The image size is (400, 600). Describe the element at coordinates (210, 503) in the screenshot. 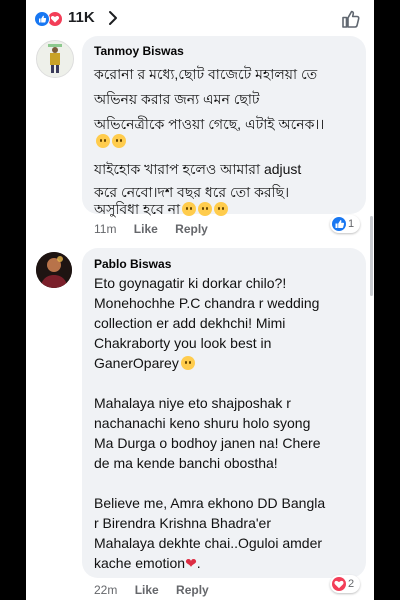

I see `comment-text-line: Believe me, Amra ekhono DD Bangla` at that location.